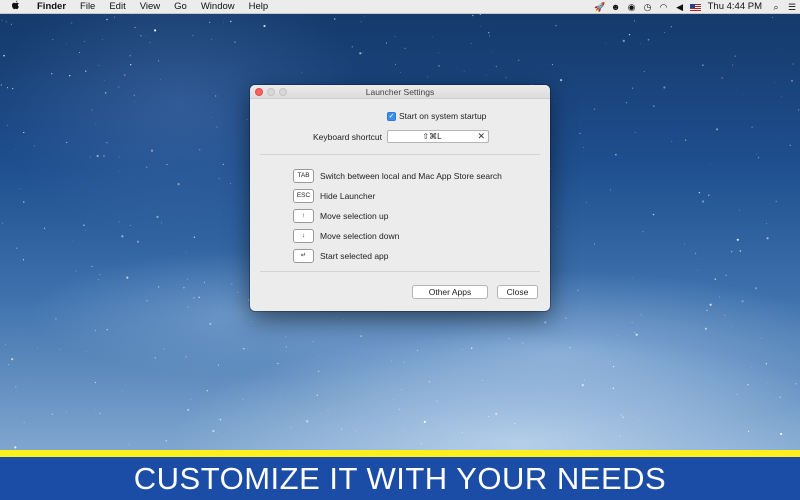 The image size is (800, 500). Describe the element at coordinates (218, 7) in the screenshot. I see `menu-window: Window` at that location.